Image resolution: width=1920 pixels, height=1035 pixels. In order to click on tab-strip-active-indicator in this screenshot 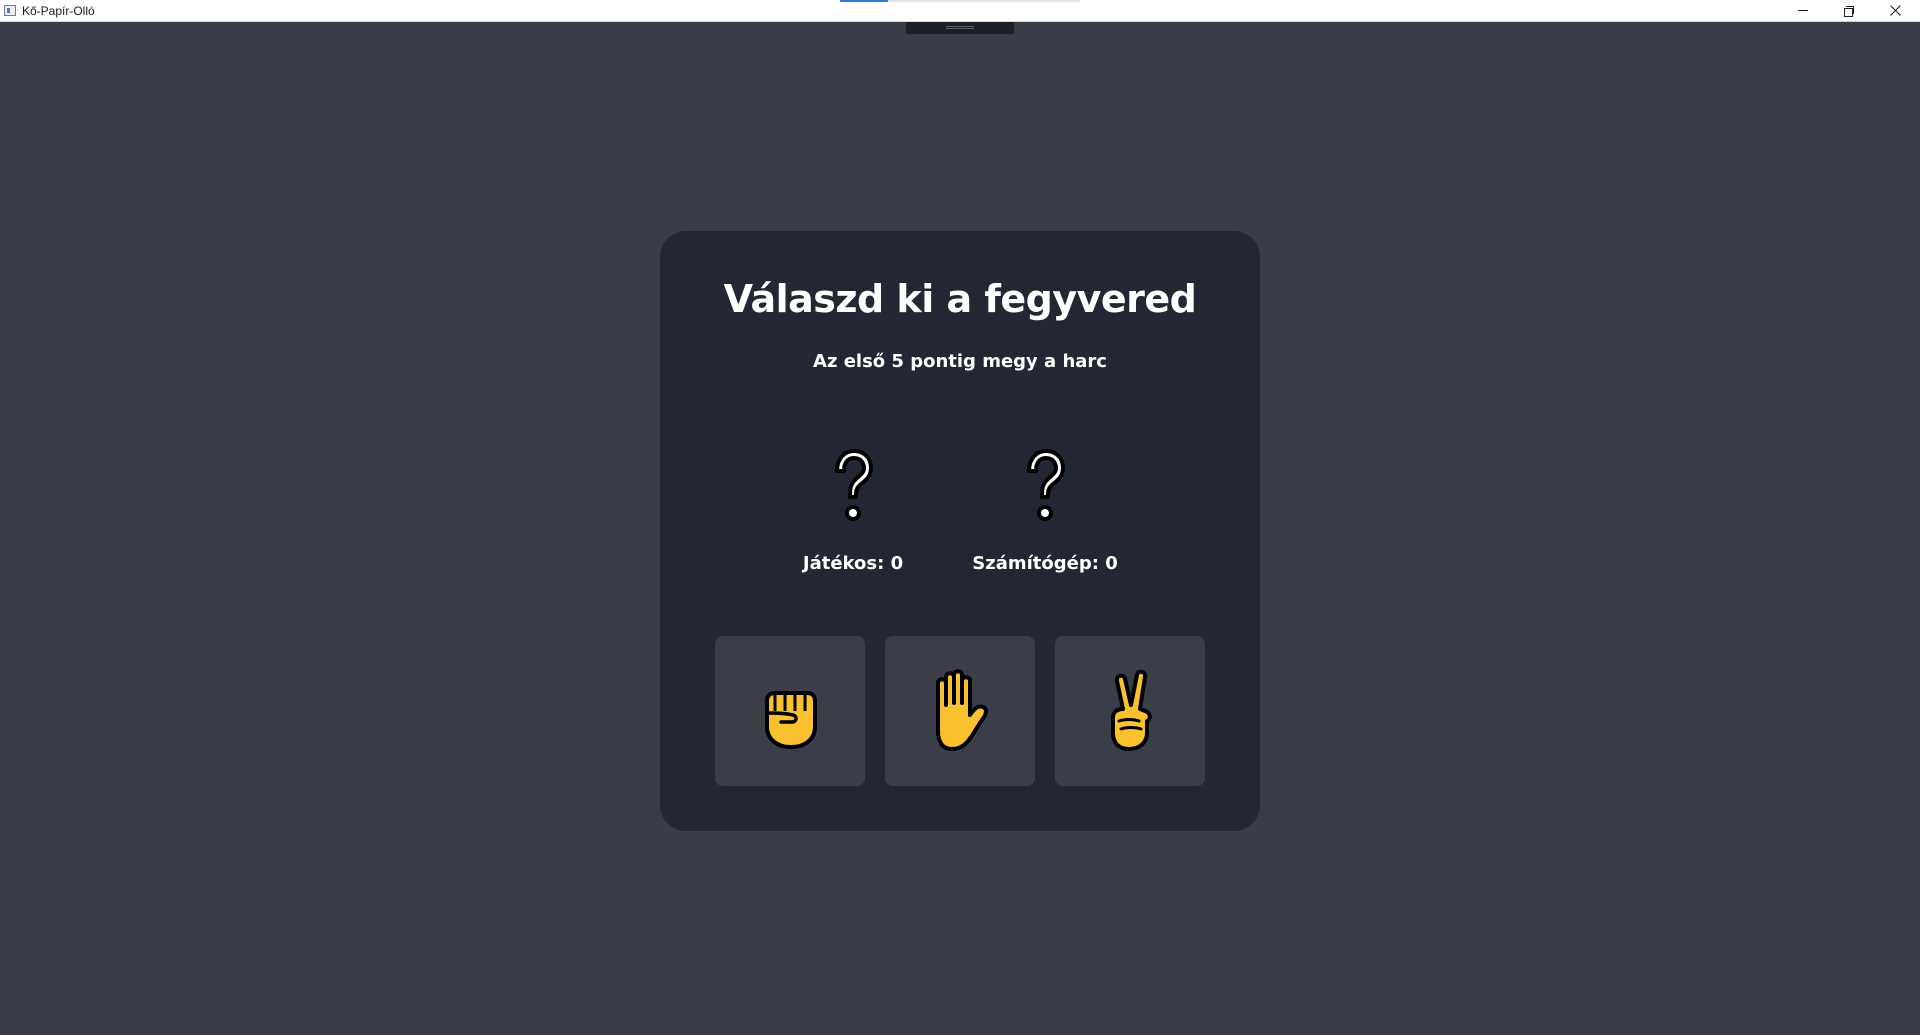, I will do `click(864, 1)`.